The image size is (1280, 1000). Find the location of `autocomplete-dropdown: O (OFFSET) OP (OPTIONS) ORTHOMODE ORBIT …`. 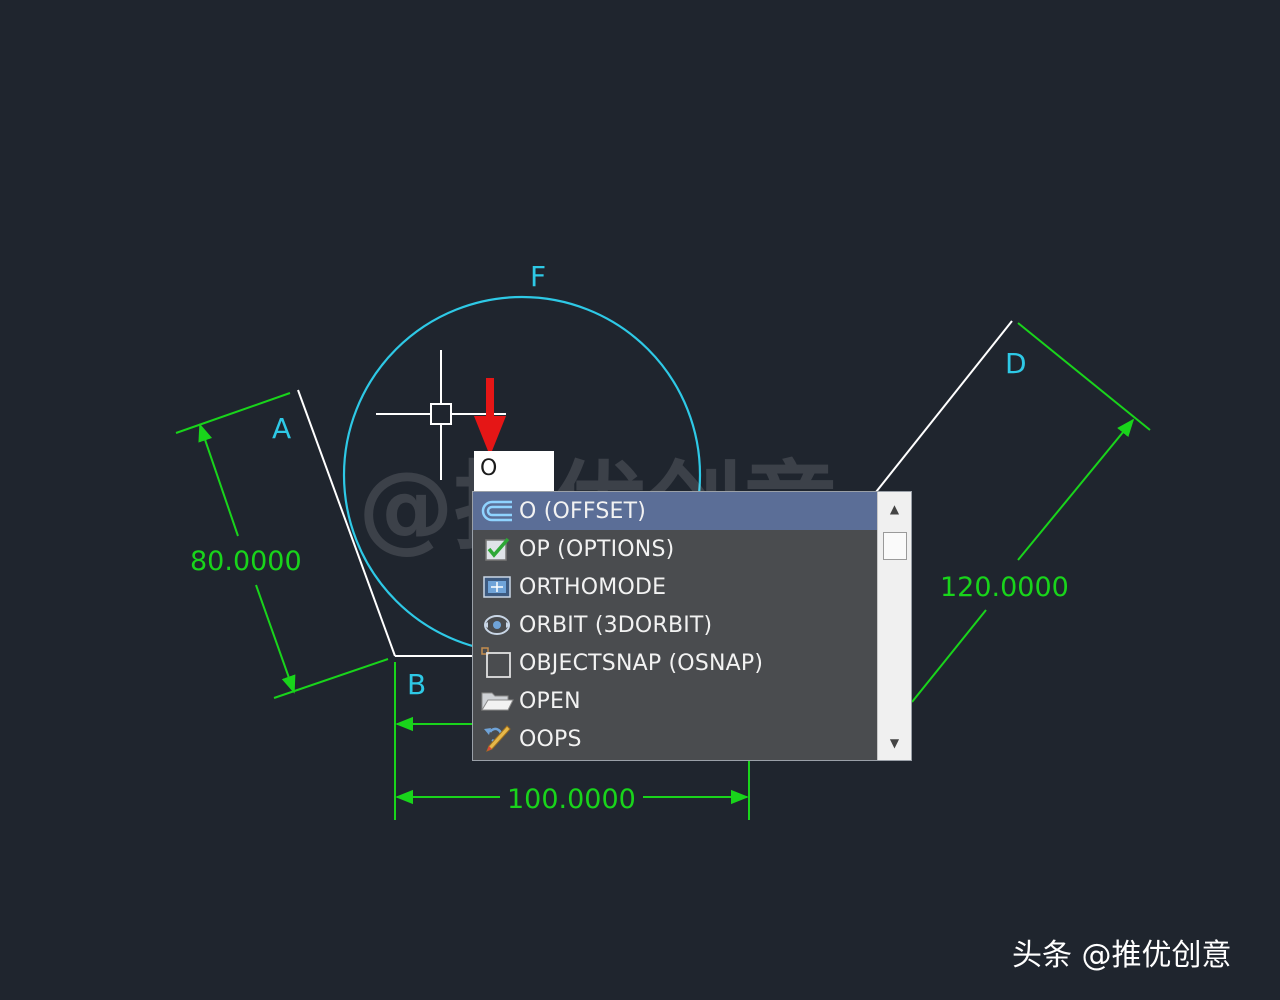

autocomplete-dropdown: O (OFFSET) OP (OPTIONS) ORTHOMODE ORBIT … is located at coordinates (692, 626).